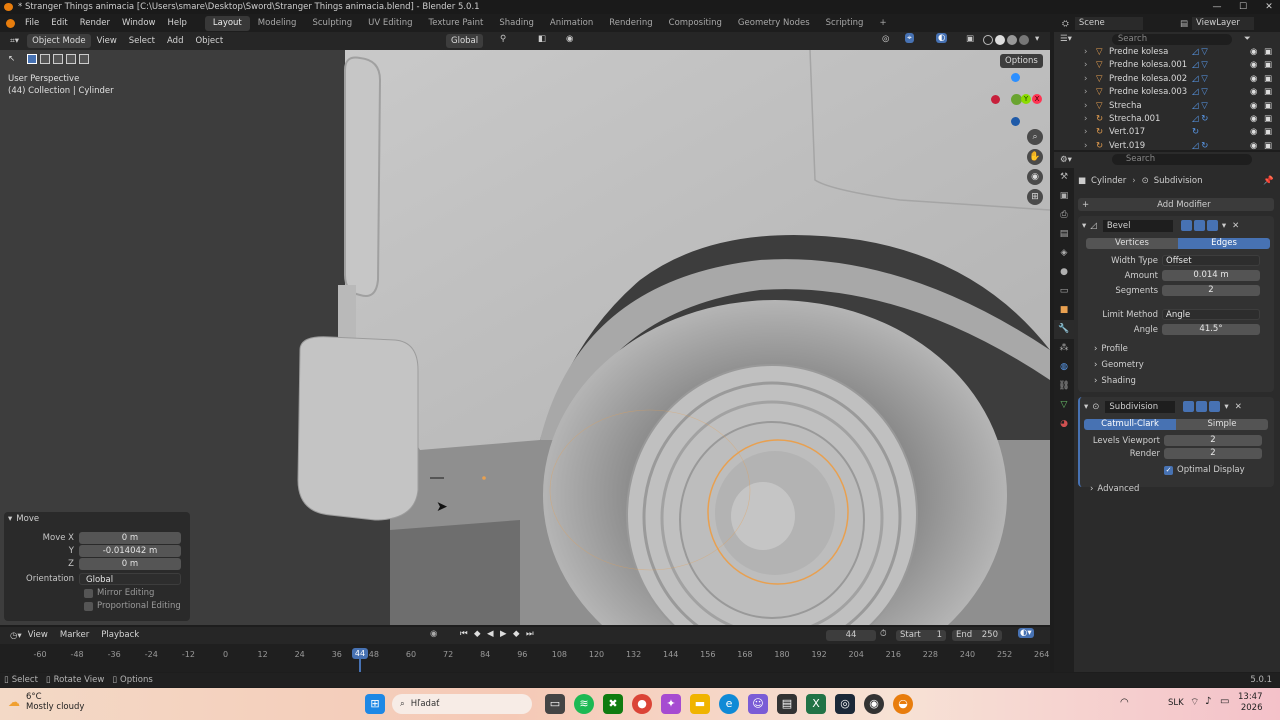 The width and height of the screenshot is (1280, 720). What do you see at coordinates (1035, 157) in the screenshot?
I see `pan-hand-icon: ✋` at bounding box center [1035, 157].